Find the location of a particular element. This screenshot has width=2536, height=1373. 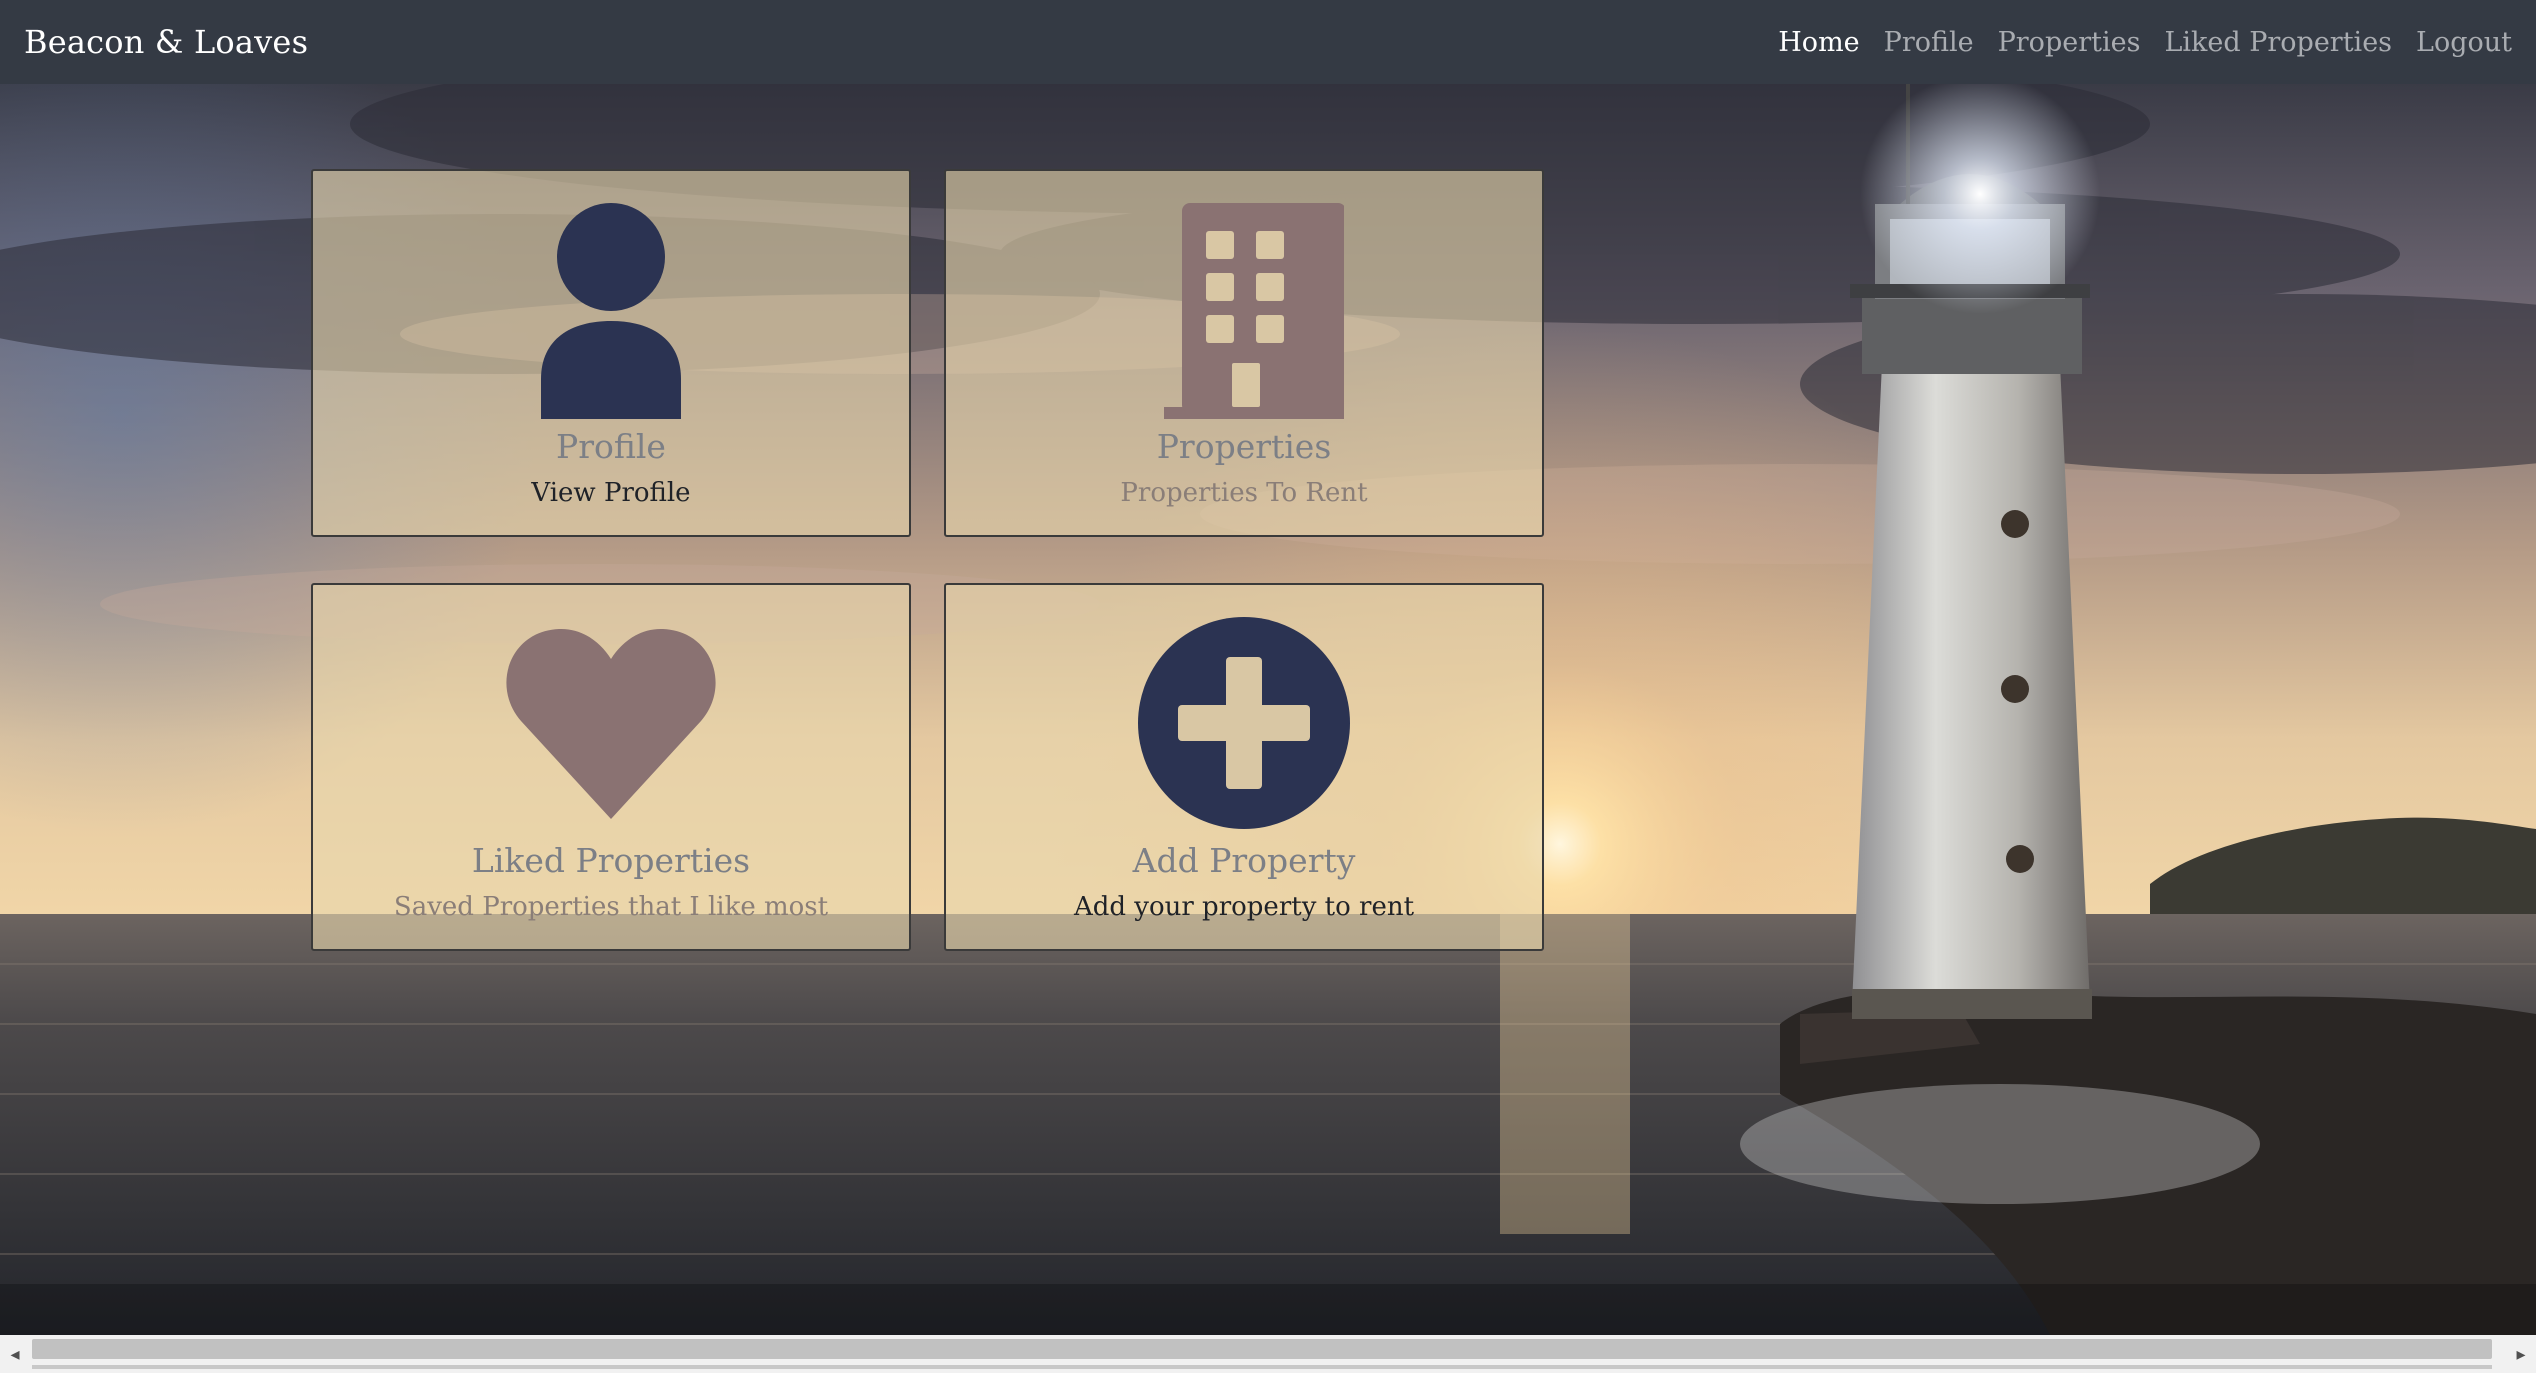

add-property-card: Add Property Add your property to rent is located at coordinates (1244, 767).